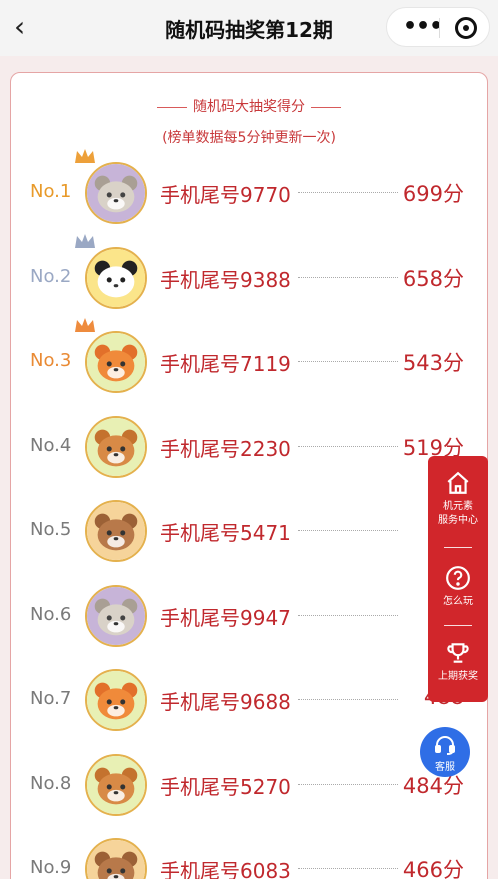 Image resolution: width=498 pixels, height=879 pixels. Describe the element at coordinates (51, 191) in the screenshot. I see `rank-label: No.1` at that location.